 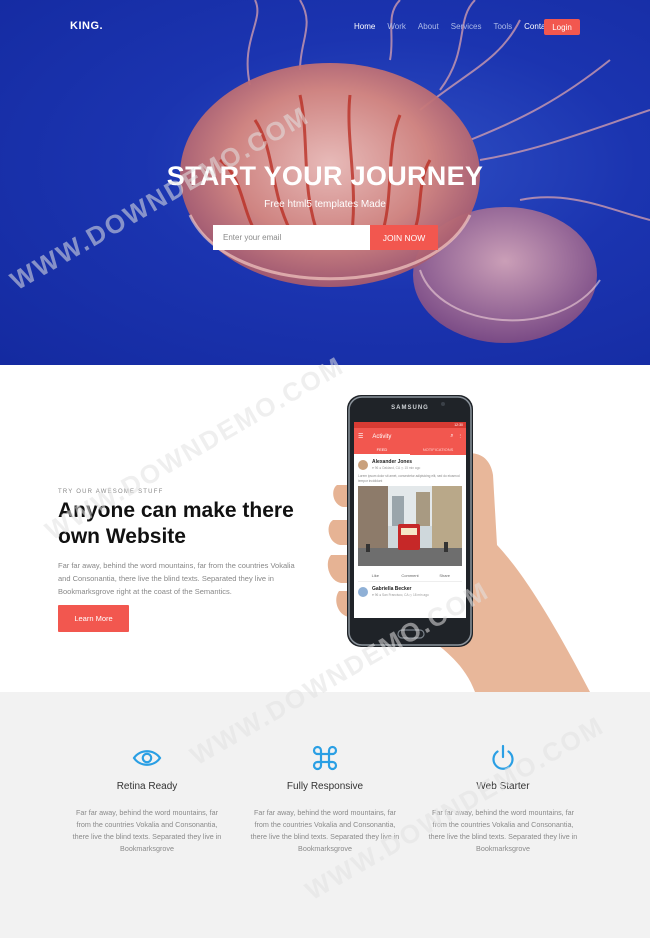 What do you see at coordinates (382, 450) in the screenshot?
I see `tab-feed: FEED` at bounding box center [382, 450].